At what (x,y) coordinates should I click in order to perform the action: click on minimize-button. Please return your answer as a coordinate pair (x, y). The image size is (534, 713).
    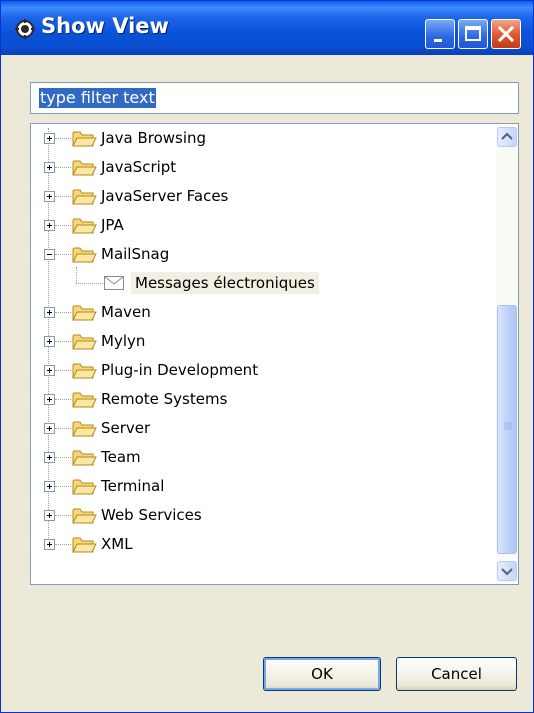
    Looking at the image, I should click on (440, 34).